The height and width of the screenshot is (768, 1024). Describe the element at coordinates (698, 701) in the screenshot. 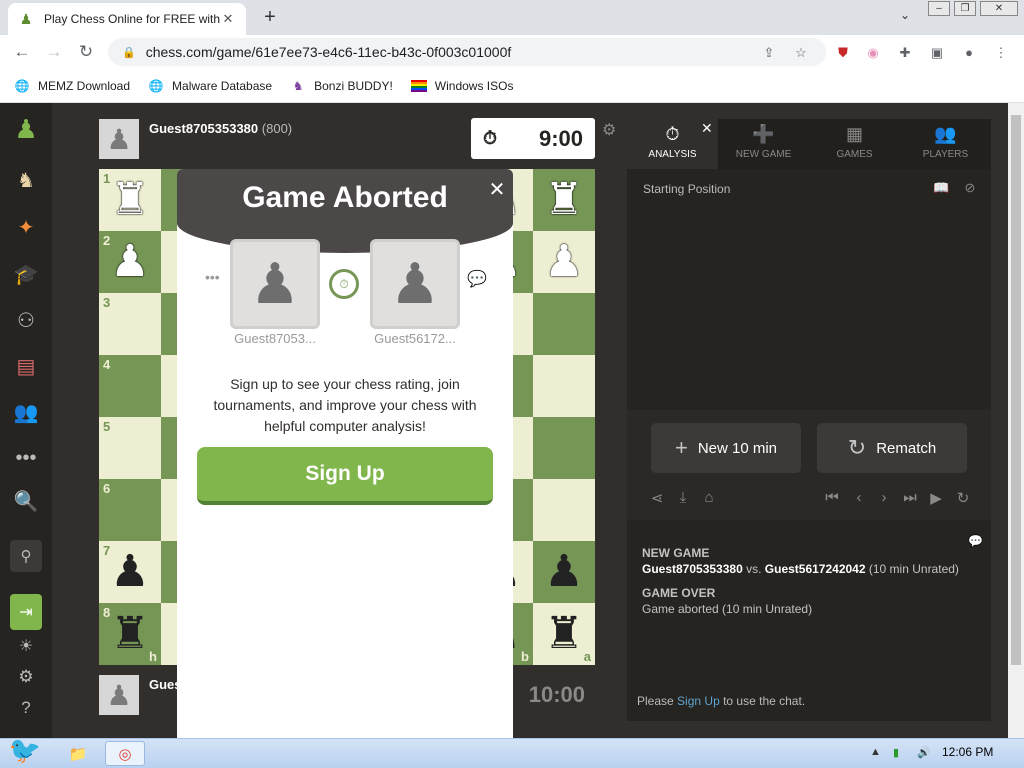

I see `chat-sign-up-link: Sign Up` at that location.